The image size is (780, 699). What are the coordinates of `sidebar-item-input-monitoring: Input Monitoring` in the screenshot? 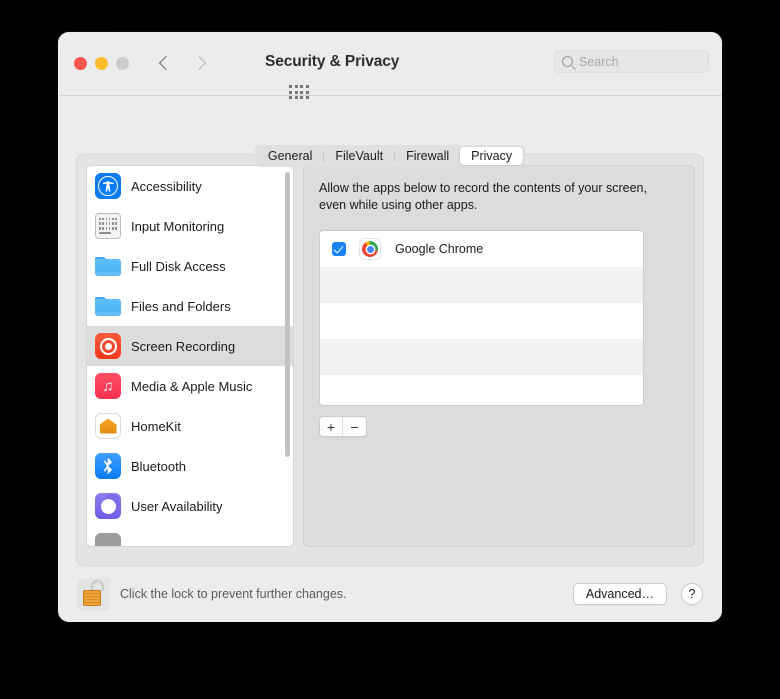 It's located at (190, 226).